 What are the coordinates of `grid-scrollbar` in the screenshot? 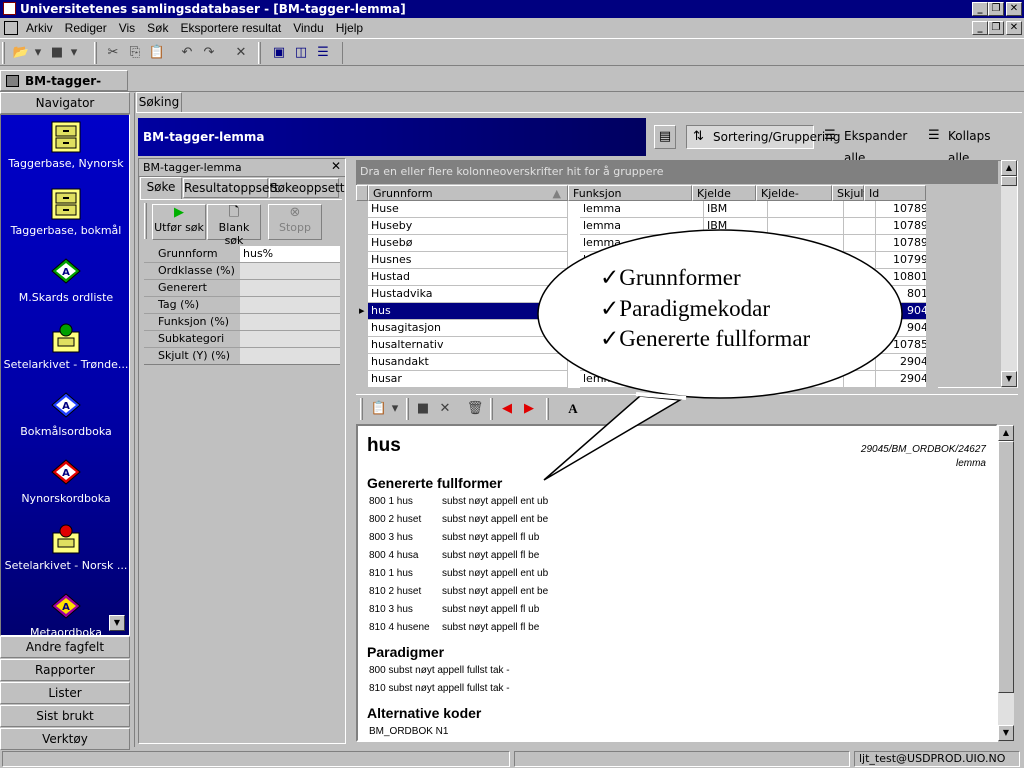 It's located at (1009, 274).